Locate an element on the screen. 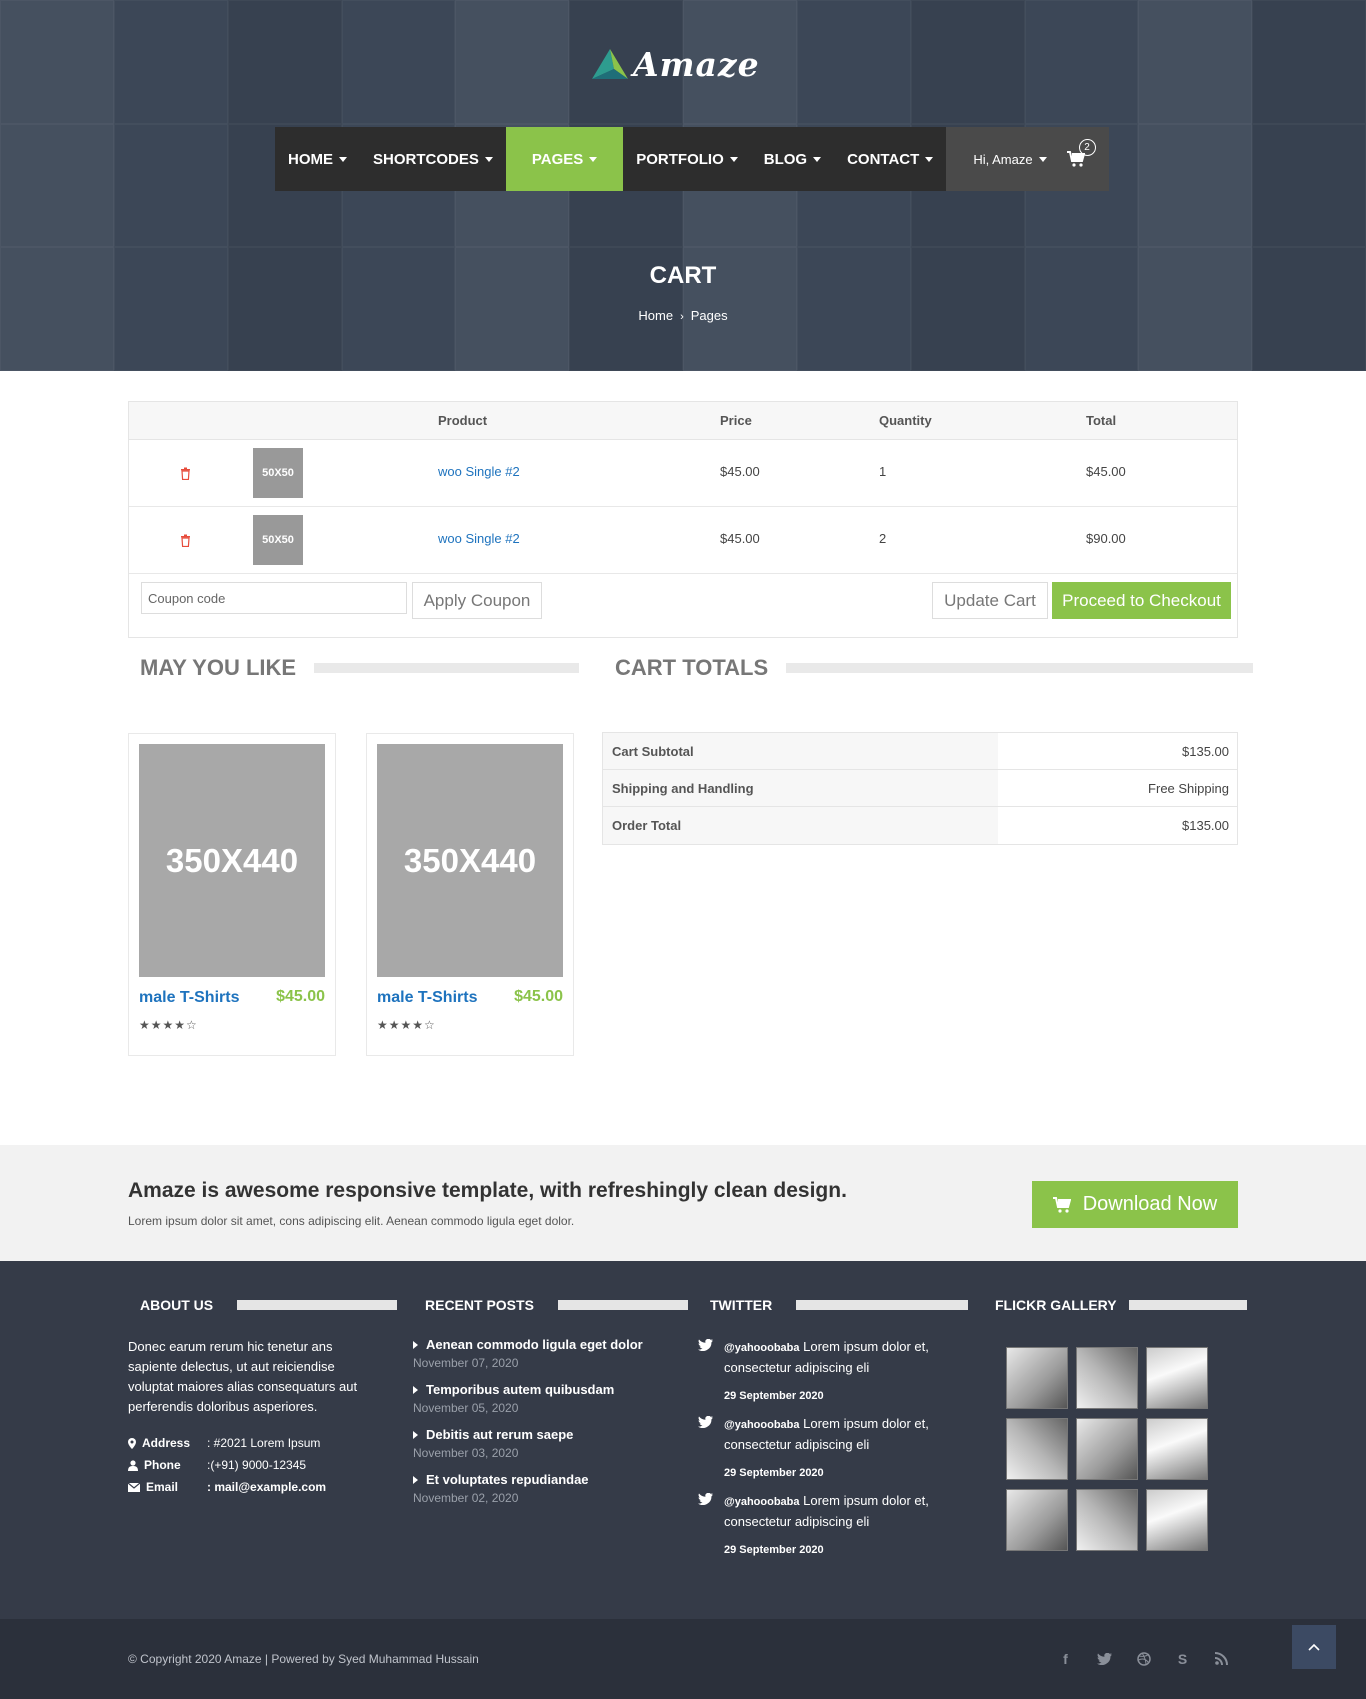 This screenshot has width=1366, height=1699. contact-row-address: Address: #2021 Lorem Ipsum is located at coordinates (227, 1443).